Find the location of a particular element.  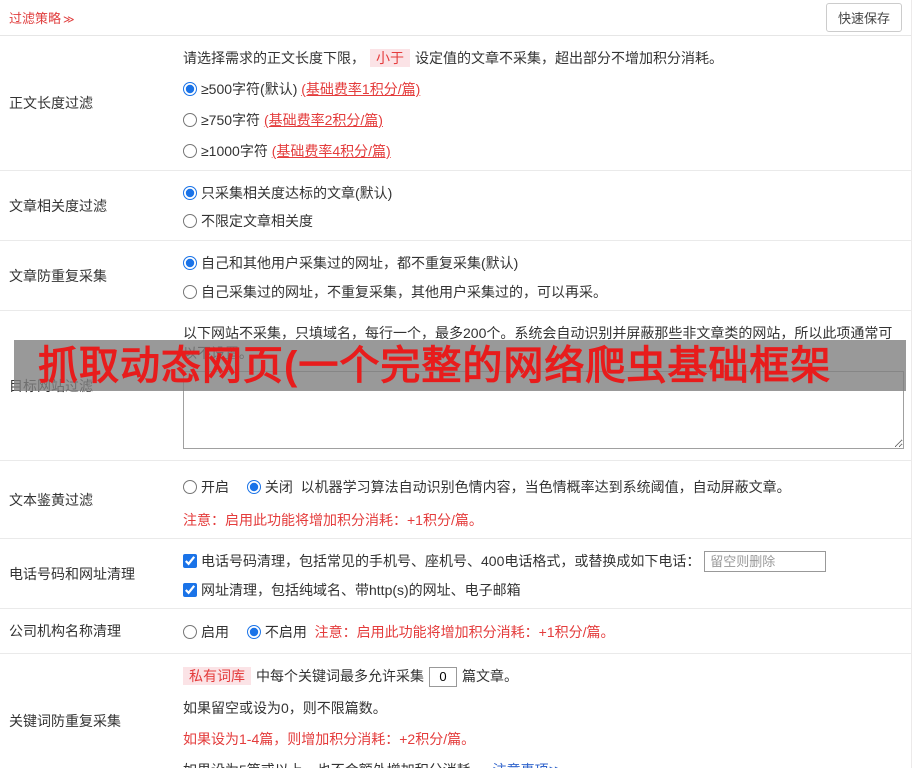

quick-save-button: 快速保存 is located at coordinates (863, 17).